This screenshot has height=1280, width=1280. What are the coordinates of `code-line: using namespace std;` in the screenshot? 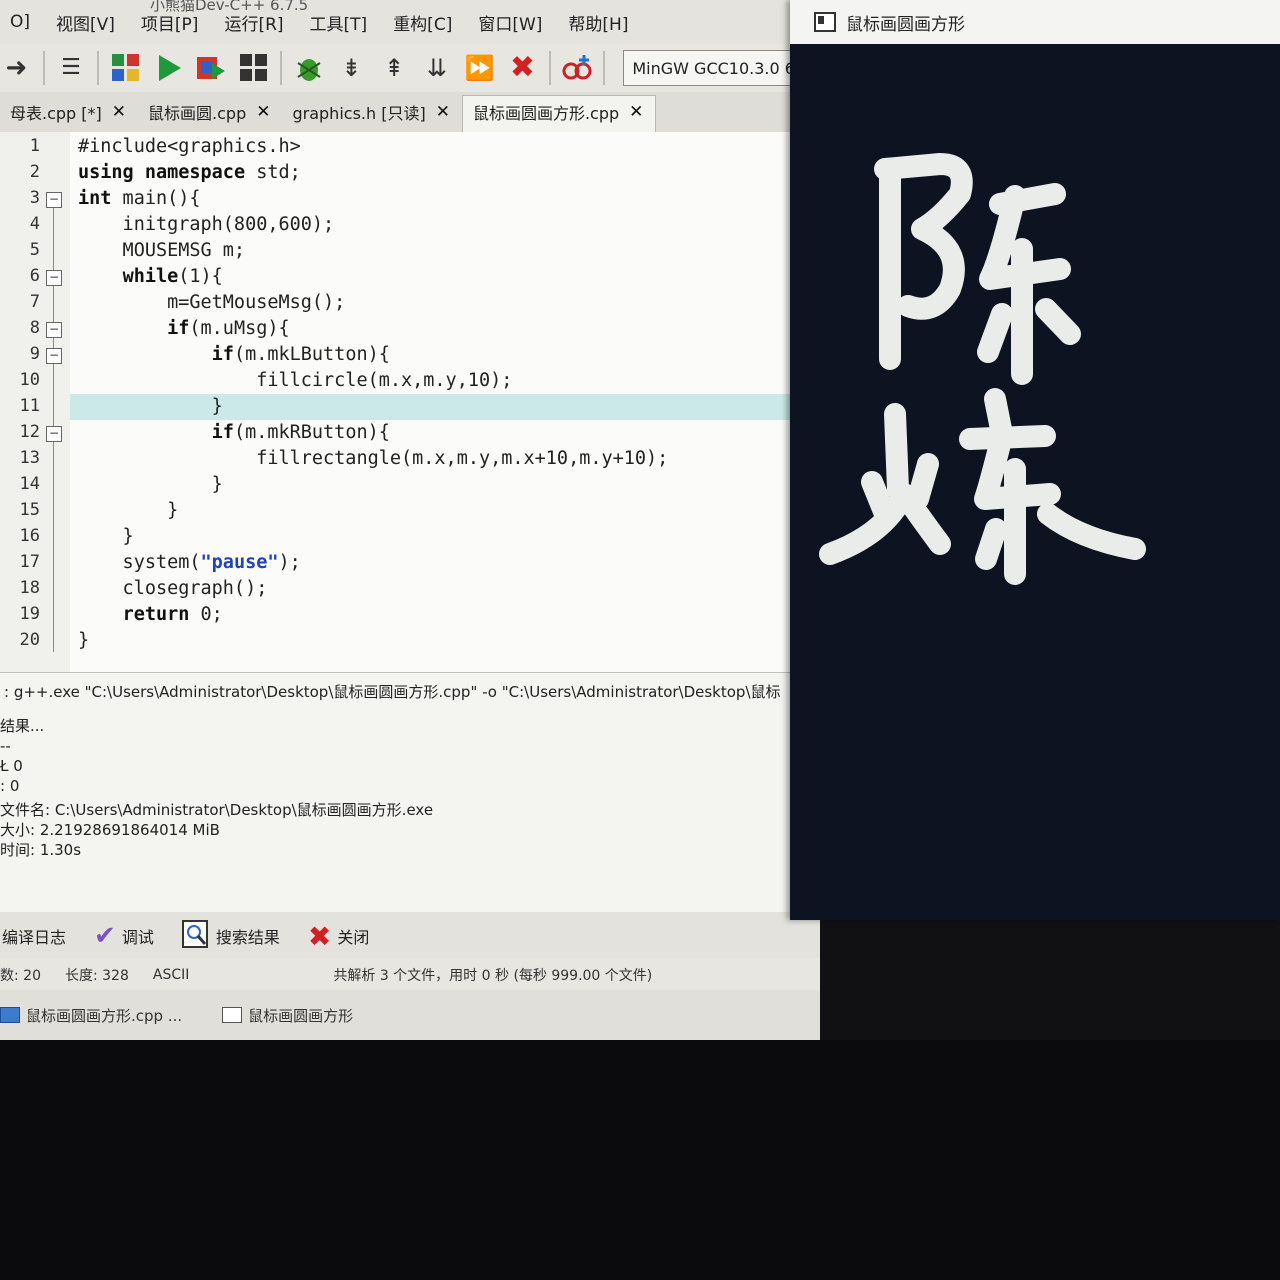 It's located at (189, 172).